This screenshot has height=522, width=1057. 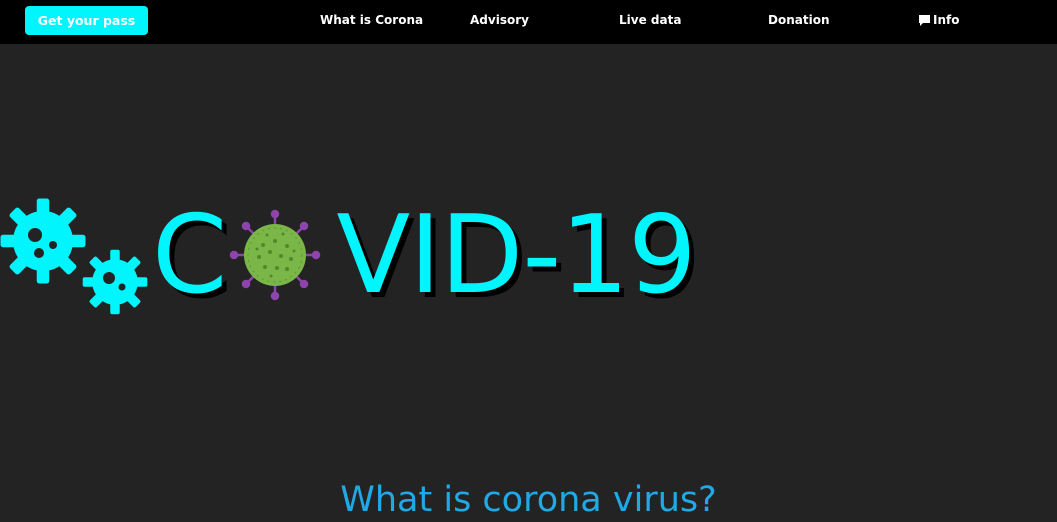 I want to click on gear-icon-large, so click(x=43, y=241).